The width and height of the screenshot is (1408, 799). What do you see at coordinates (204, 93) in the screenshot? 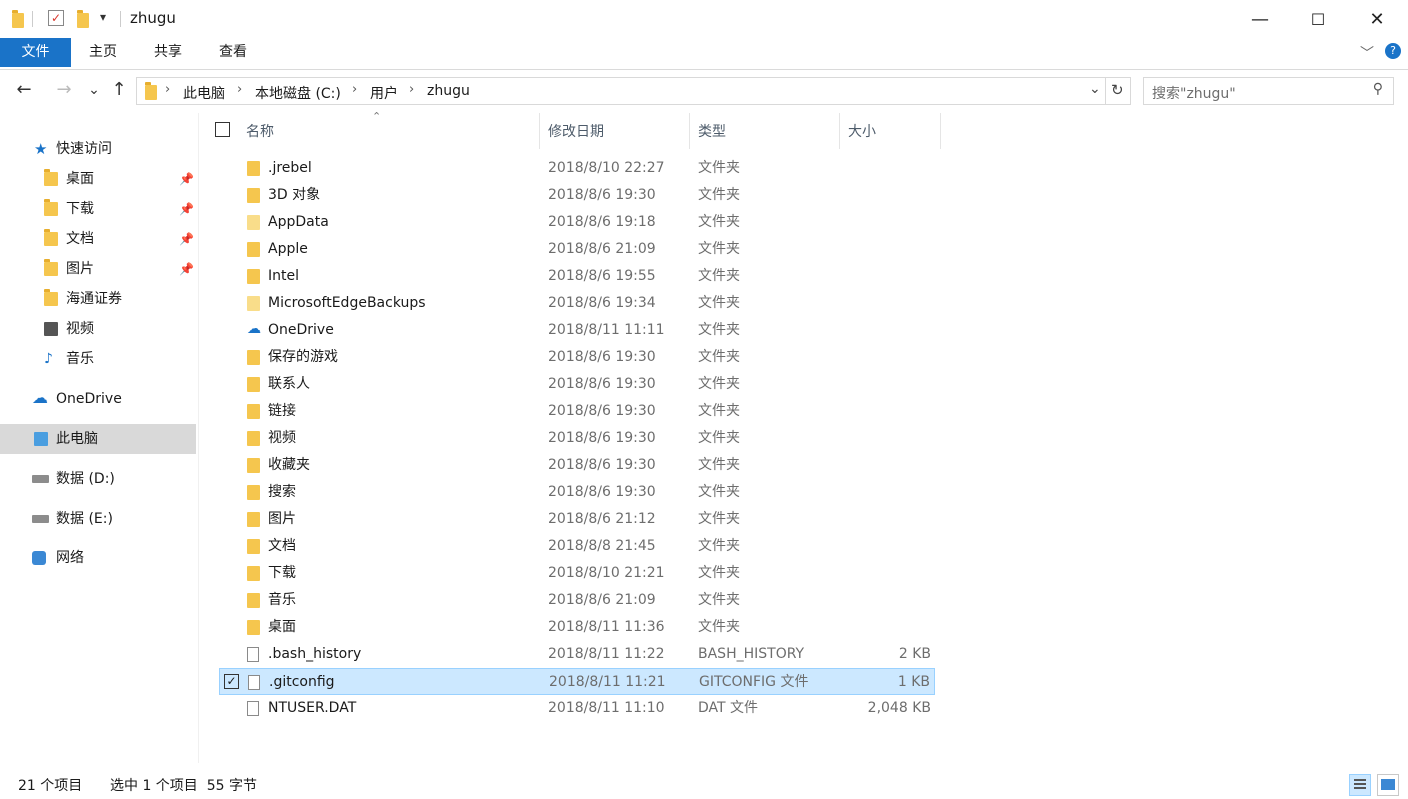
I see `breadcrumb-this-pc: 此电脑` at bounding box center [204, 93].